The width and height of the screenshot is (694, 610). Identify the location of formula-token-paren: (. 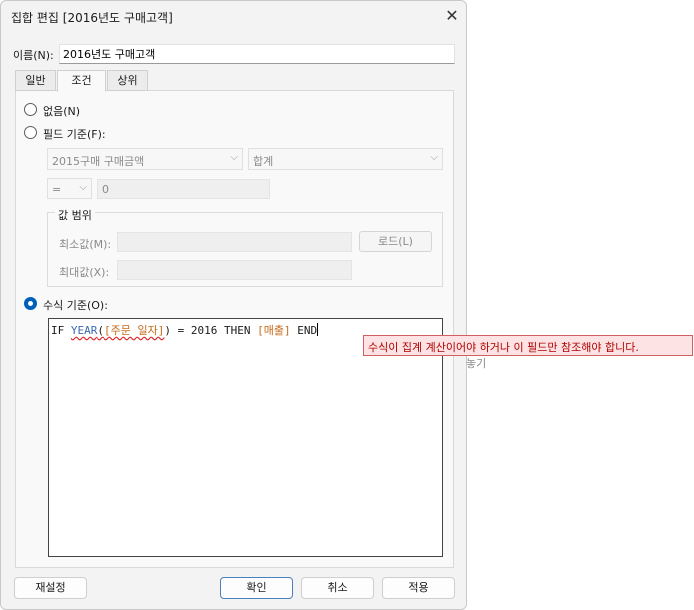
(100, 330).